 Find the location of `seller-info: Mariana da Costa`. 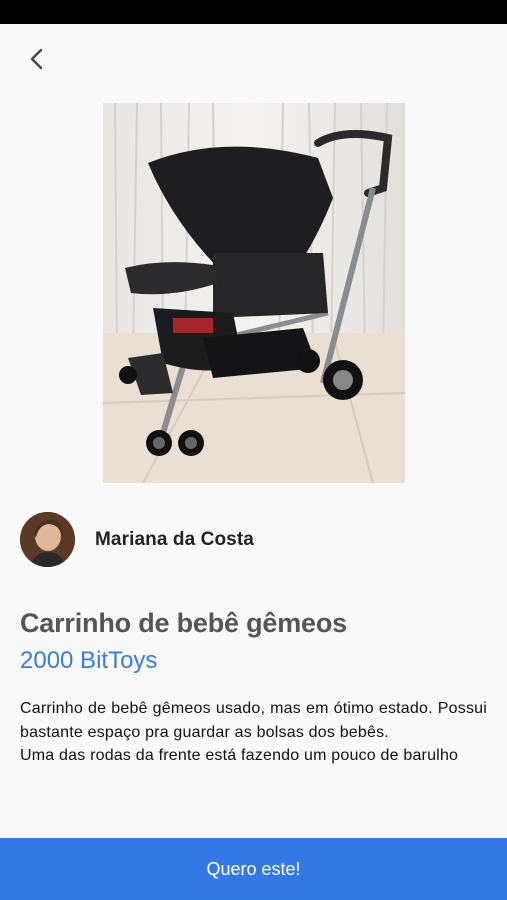

seller-info: Mariana da Costa is located at coordinates (137, 539).